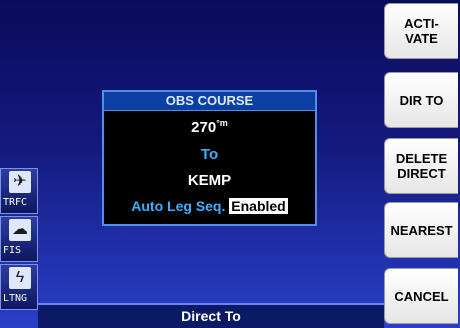 This screenshot has width=460, height=328. I want to click on dir-to-button: DIR TO, so click(421, 100).